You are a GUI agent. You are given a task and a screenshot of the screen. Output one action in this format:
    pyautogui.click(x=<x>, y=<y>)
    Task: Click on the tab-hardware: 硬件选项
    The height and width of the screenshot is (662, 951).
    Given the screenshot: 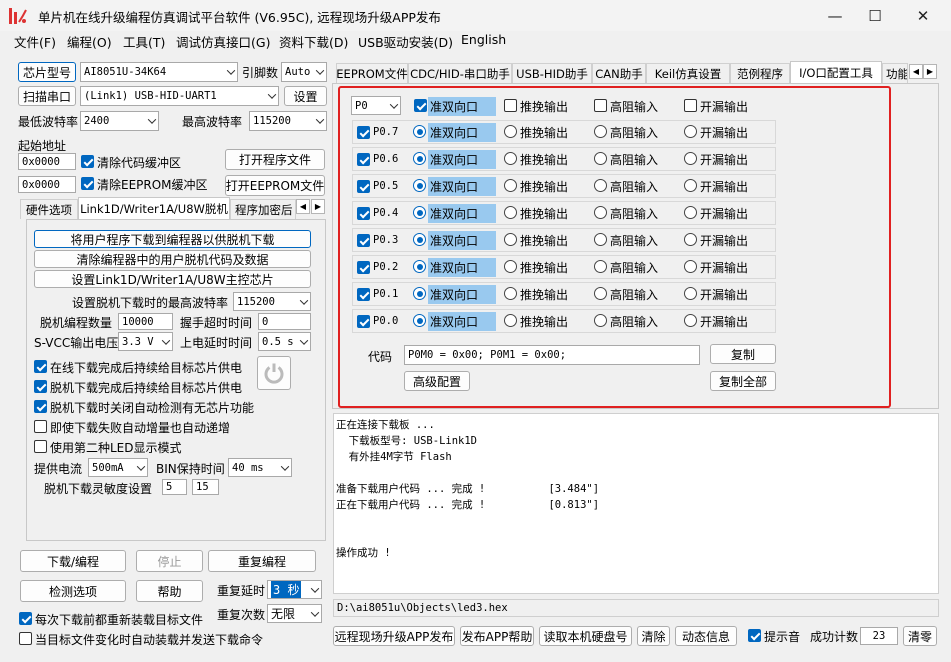 What is the action you would take?
    pyautogui.click(x=49, y=209)
    